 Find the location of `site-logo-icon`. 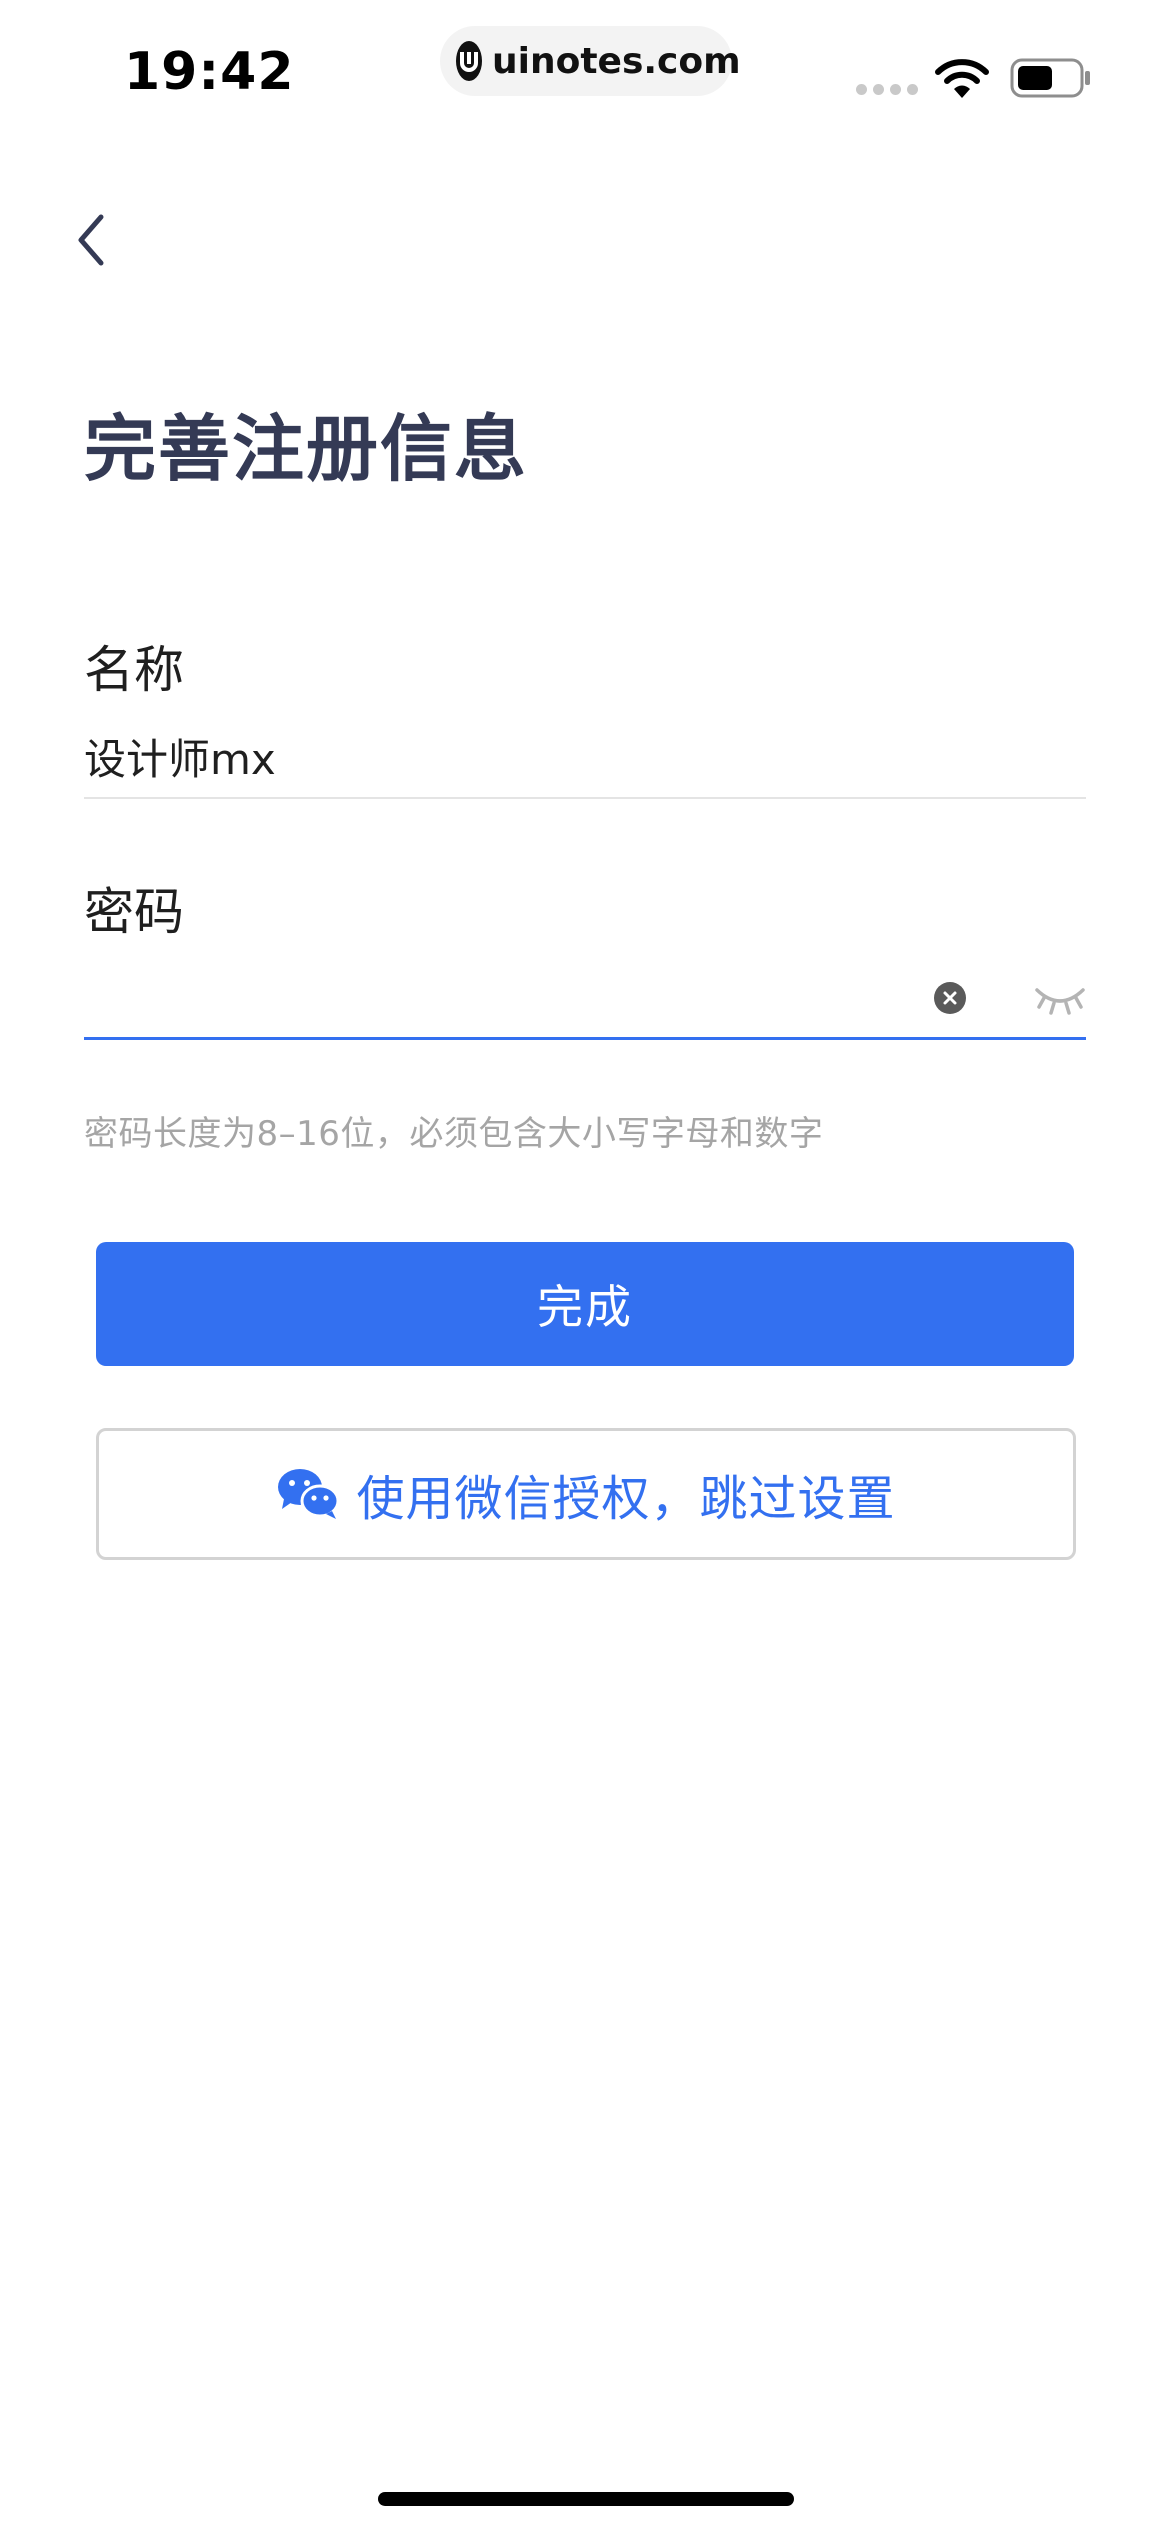

site-logo-icon is located at coordinates (469, 61).